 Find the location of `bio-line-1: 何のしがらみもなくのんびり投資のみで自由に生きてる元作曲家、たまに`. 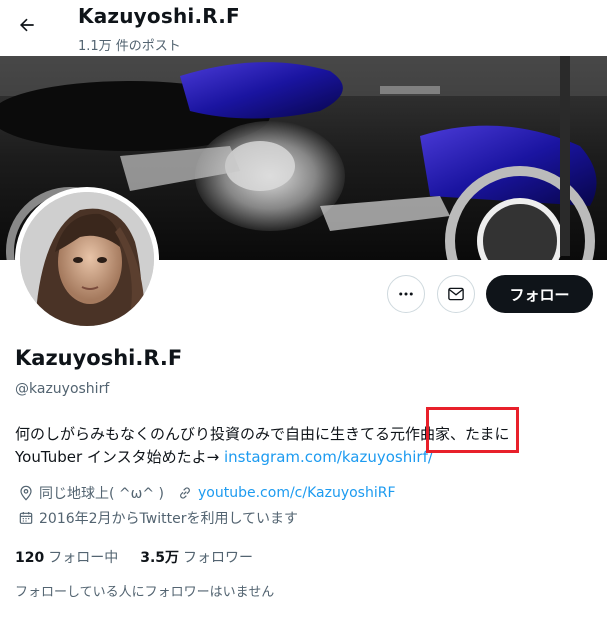

bio-line-1: 何のしがらみもなくのんびり投資のみで自由に生きてる元作曲家、たまに is located at coordinates (262, 434).